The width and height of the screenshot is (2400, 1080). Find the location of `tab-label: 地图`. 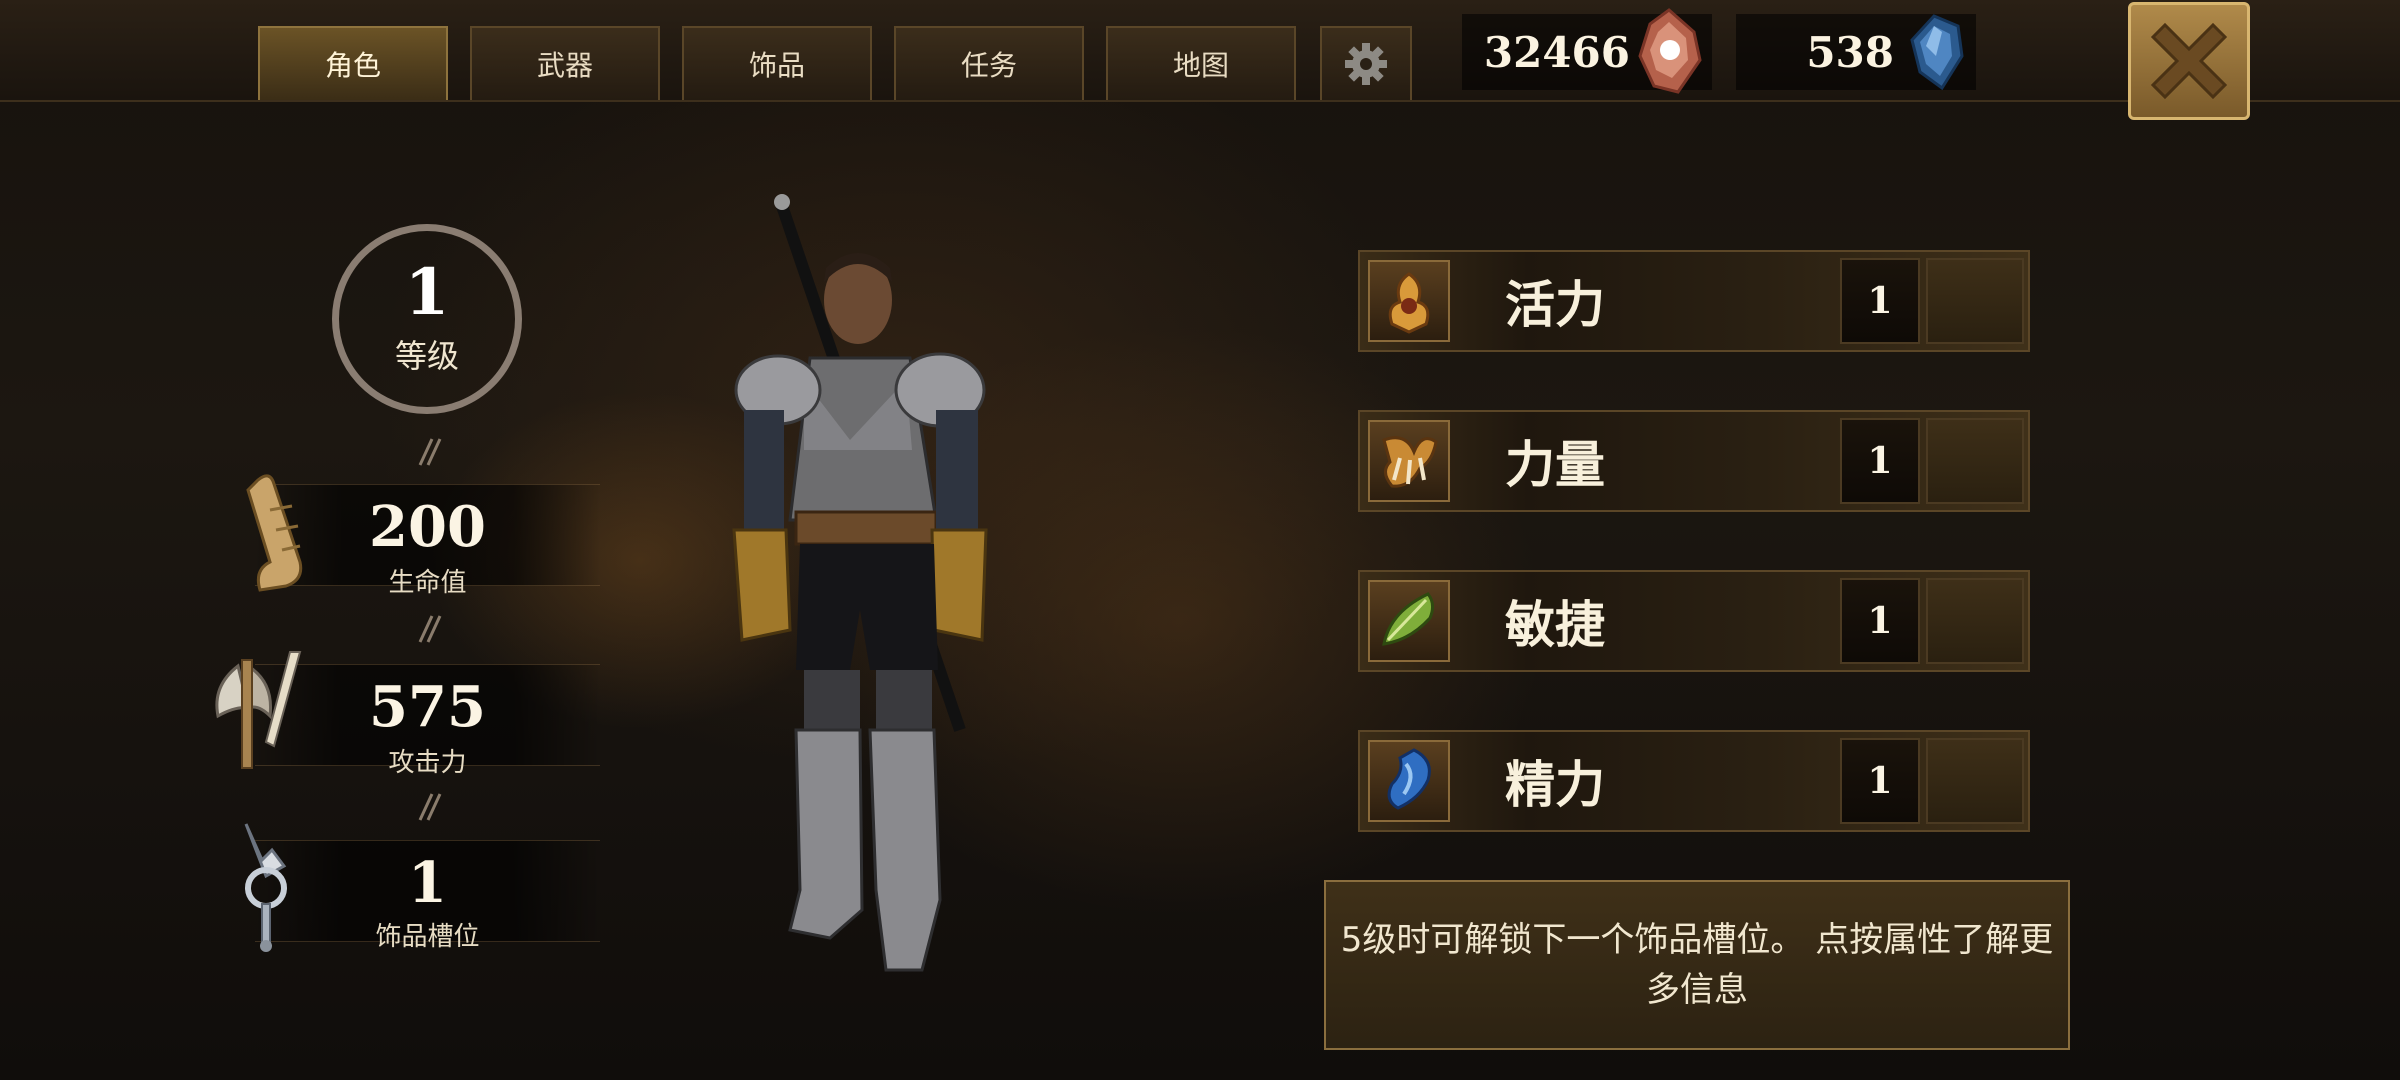

tab-label: 地图 is located at coordinates (1200, 65).